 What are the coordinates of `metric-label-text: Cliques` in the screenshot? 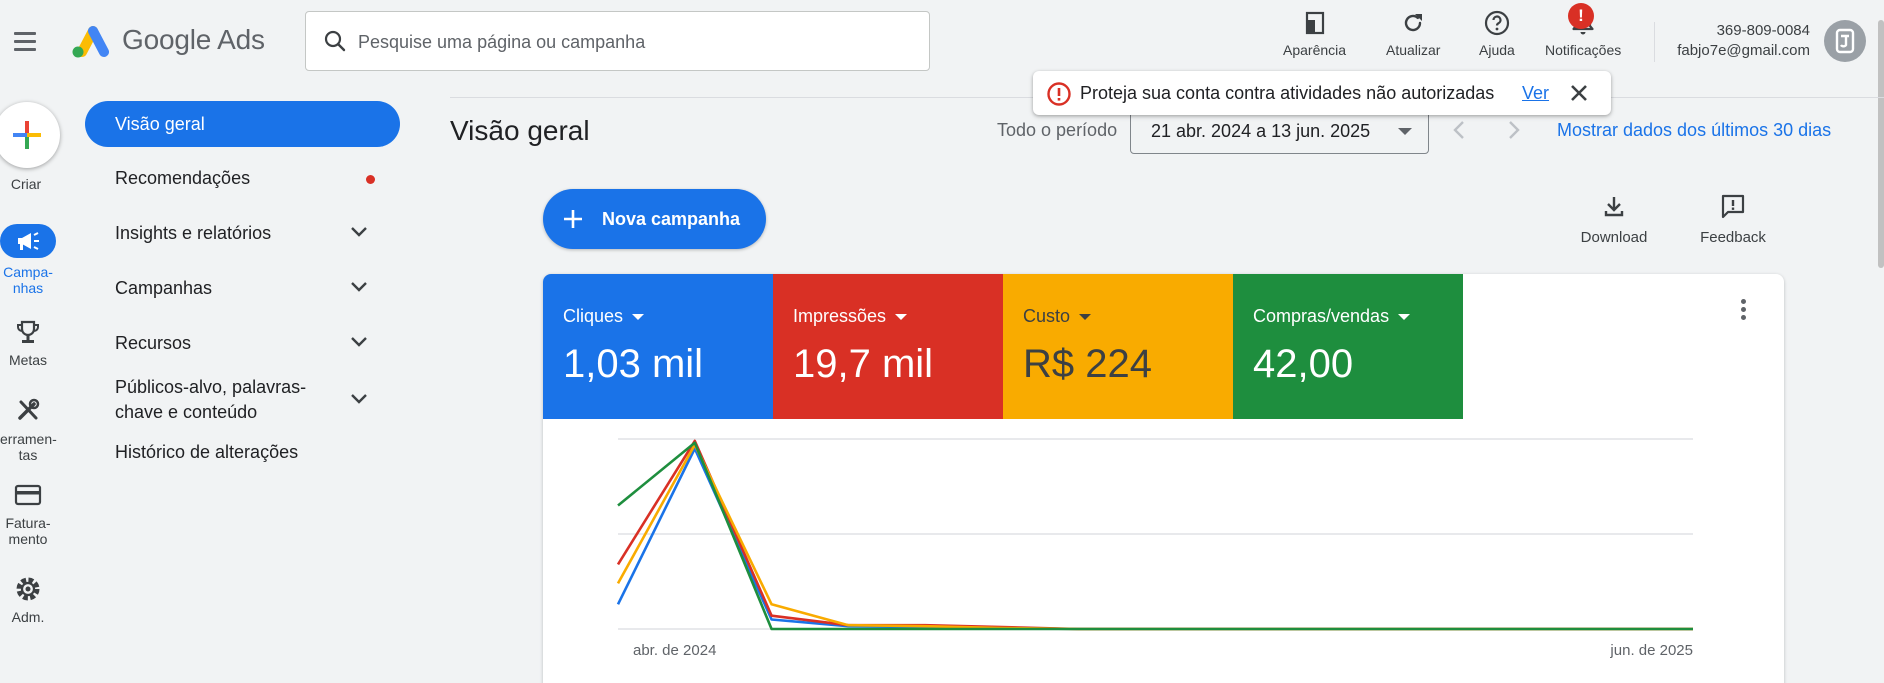 It's located at (593, 316).